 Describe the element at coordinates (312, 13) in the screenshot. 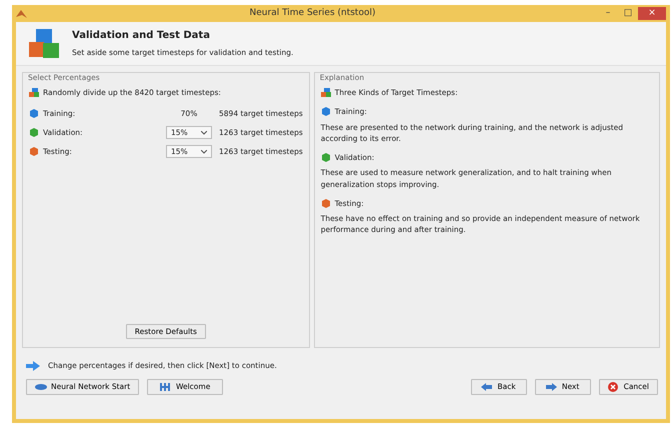

I see `window-title: Neural Time Series (ntstool)` at that location.